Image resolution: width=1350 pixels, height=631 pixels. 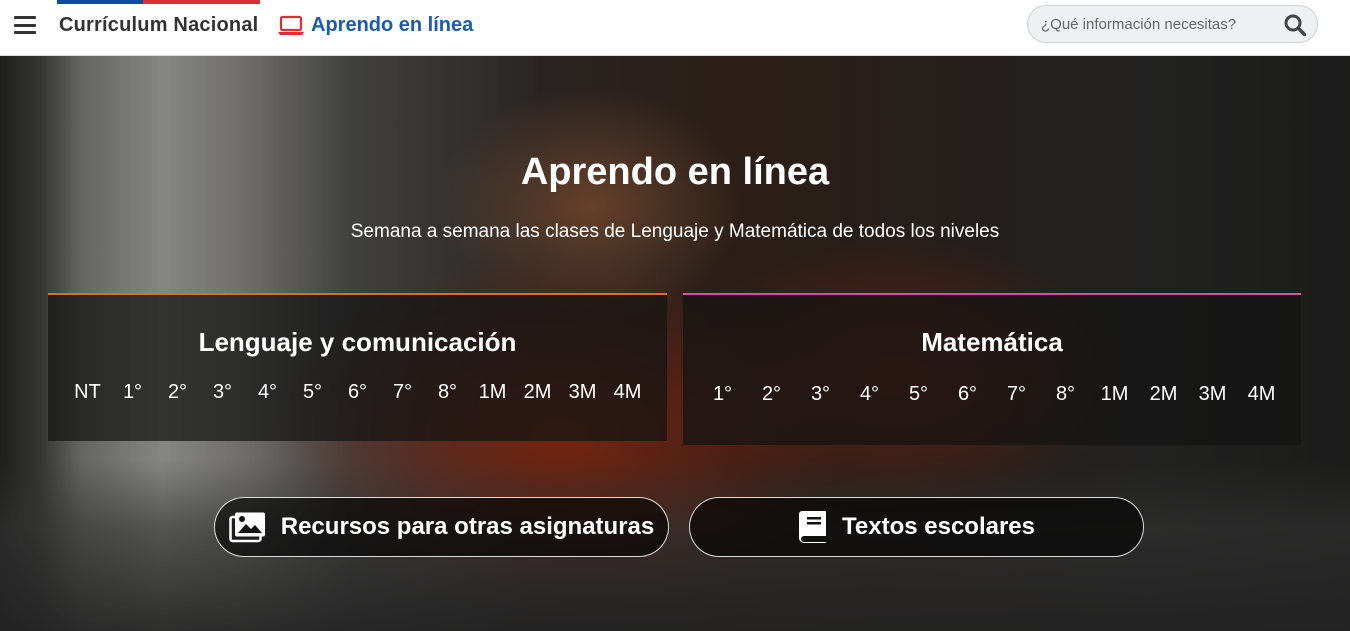 What do you see at coordinates (1114, 394) in the screenshot?
I see `matematica-level-link: 1M` at bounding box center [1114, 394].